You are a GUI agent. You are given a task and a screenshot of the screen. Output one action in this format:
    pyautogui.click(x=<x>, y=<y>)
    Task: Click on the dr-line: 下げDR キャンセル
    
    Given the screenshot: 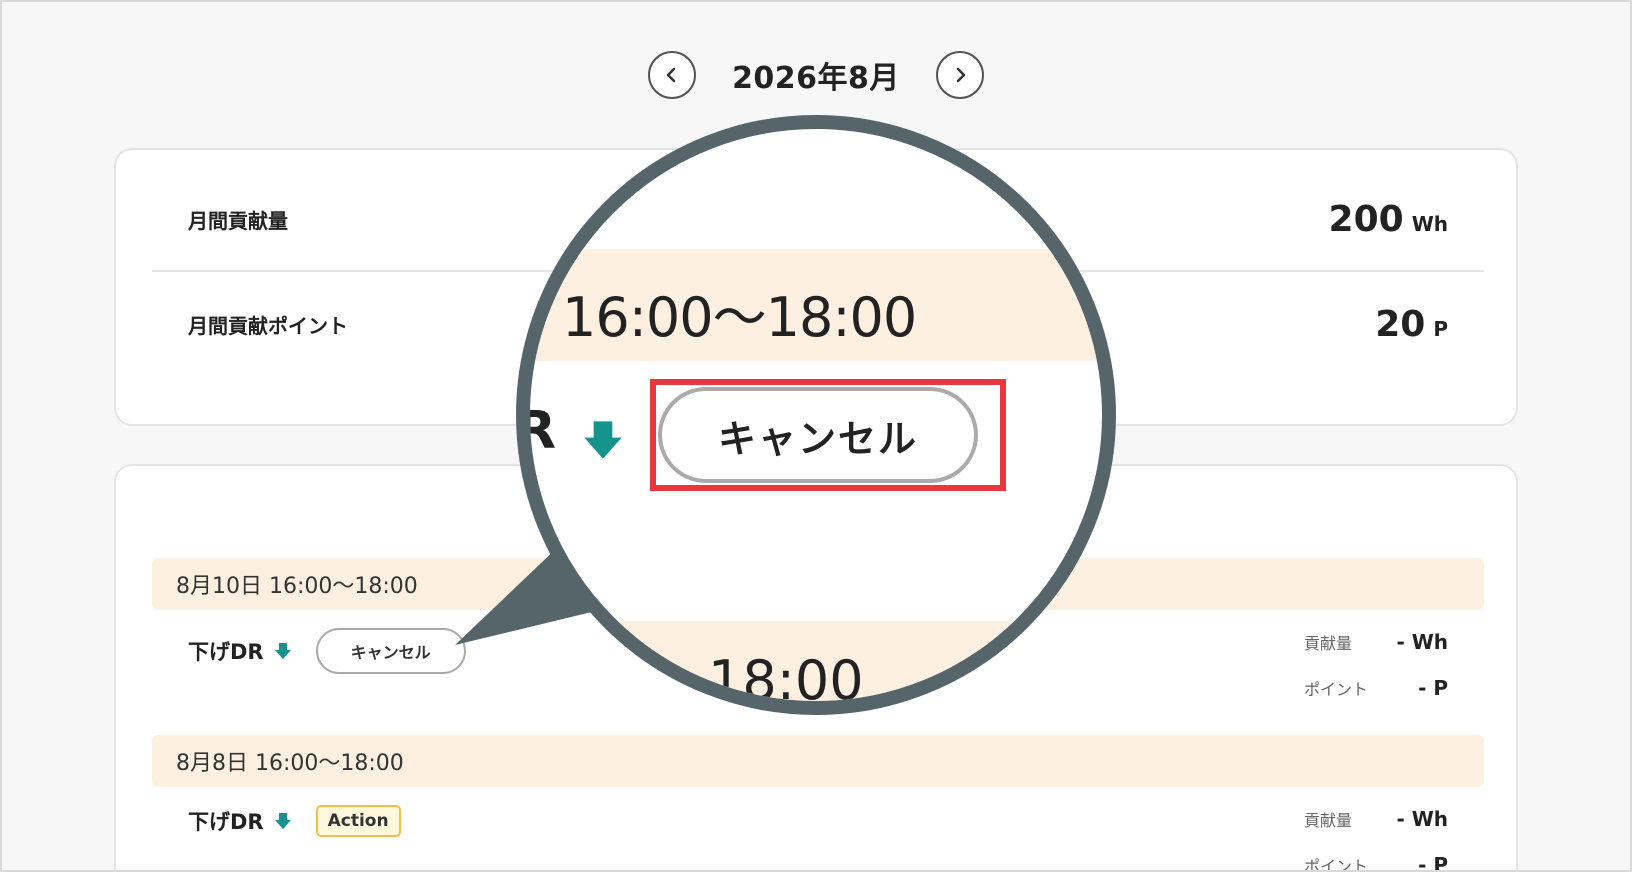 What is the action you would take?
    pyautogui.click(x=327, y=651)
    